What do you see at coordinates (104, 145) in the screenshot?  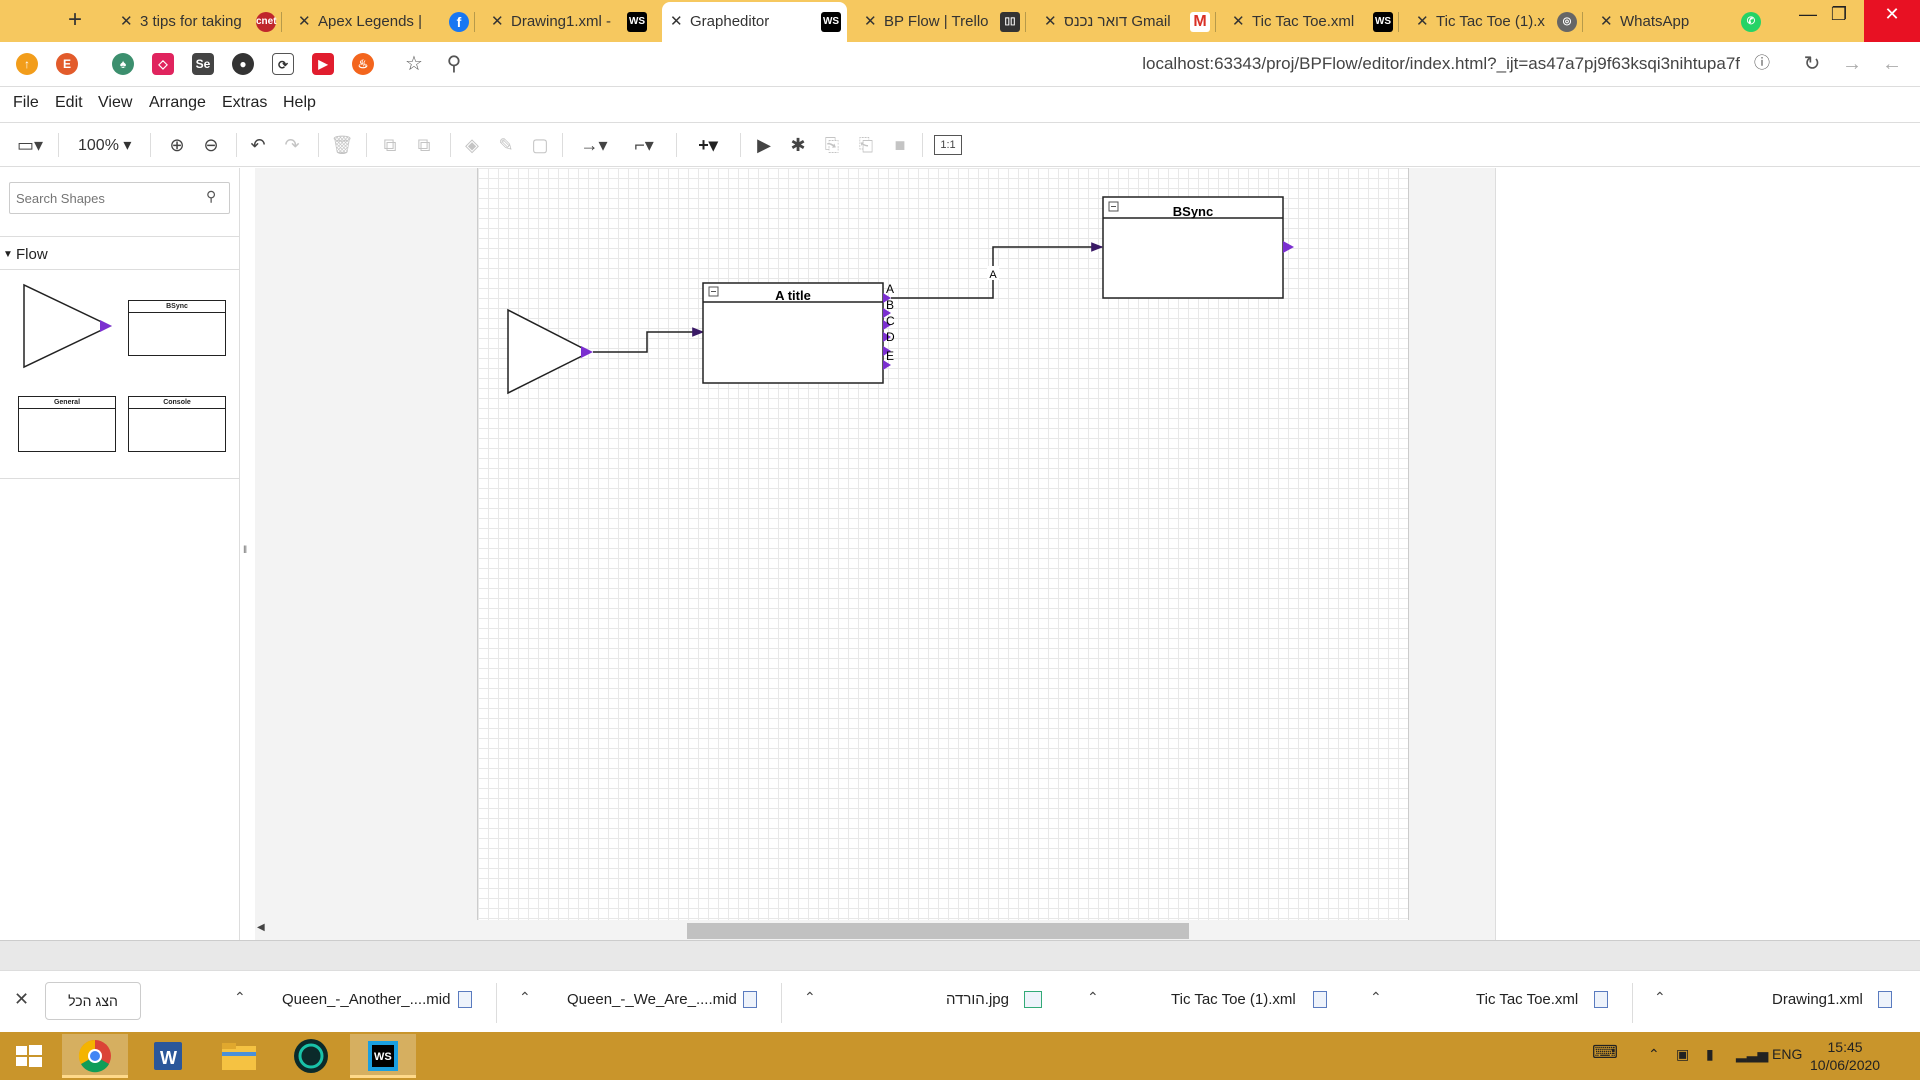 I see `zoom-select: 100% ▾` at bounding box center [104, 145].